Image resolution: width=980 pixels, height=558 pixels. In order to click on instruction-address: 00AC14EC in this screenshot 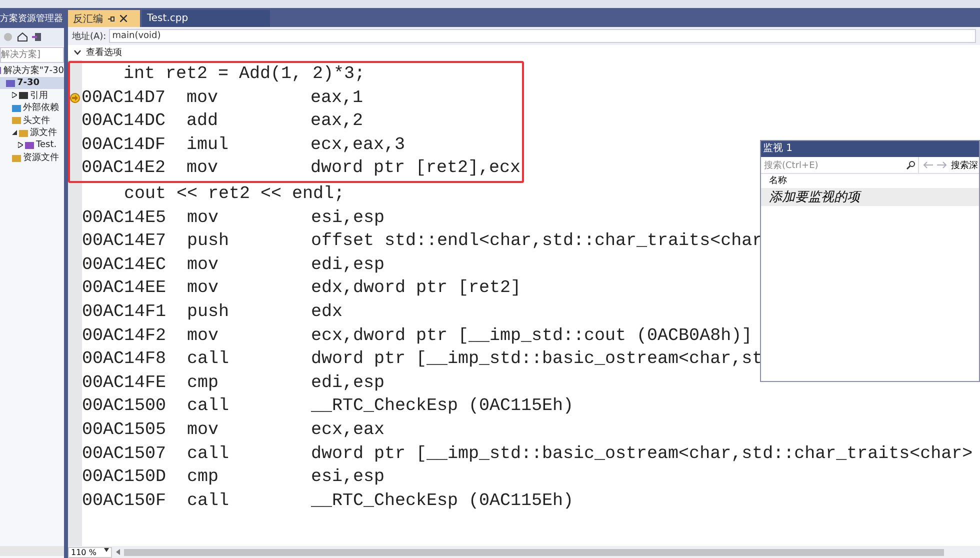, I will do `click(125, 265)`.